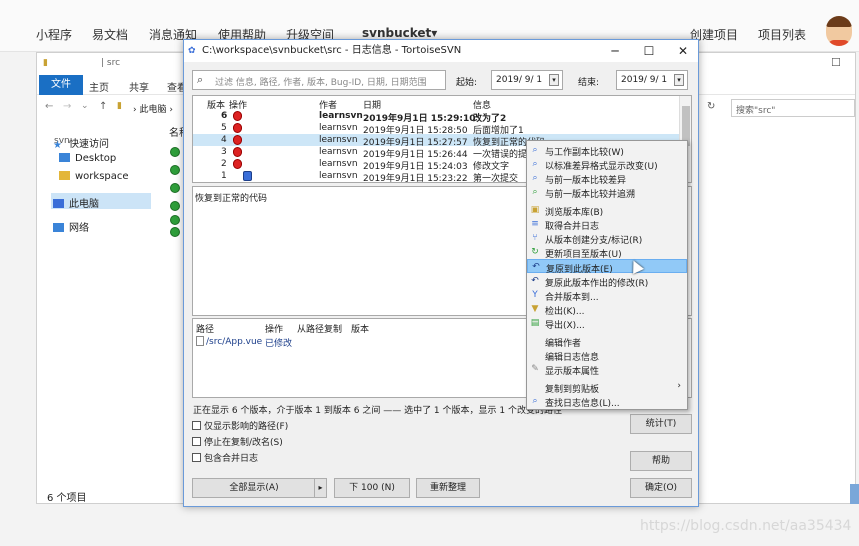 This screenshot has height=546, width=859. What do you see at coordinates (113, 63) in the screenshot?
I see `explorer-path-label: src` at bounding box center [113, 63].